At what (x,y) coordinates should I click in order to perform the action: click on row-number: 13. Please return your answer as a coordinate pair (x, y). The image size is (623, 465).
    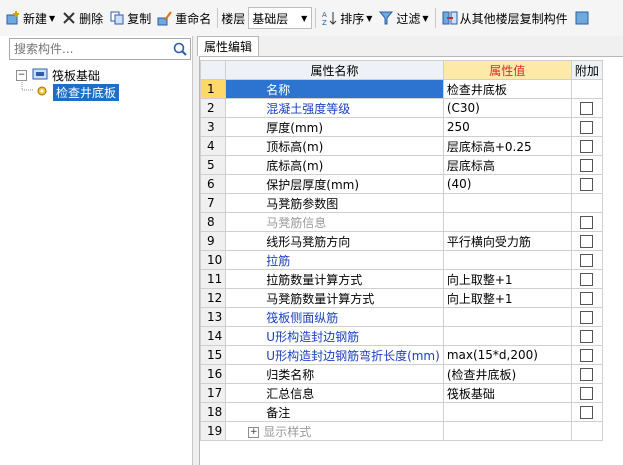
    Looking at the image, I should click on (213, 317).